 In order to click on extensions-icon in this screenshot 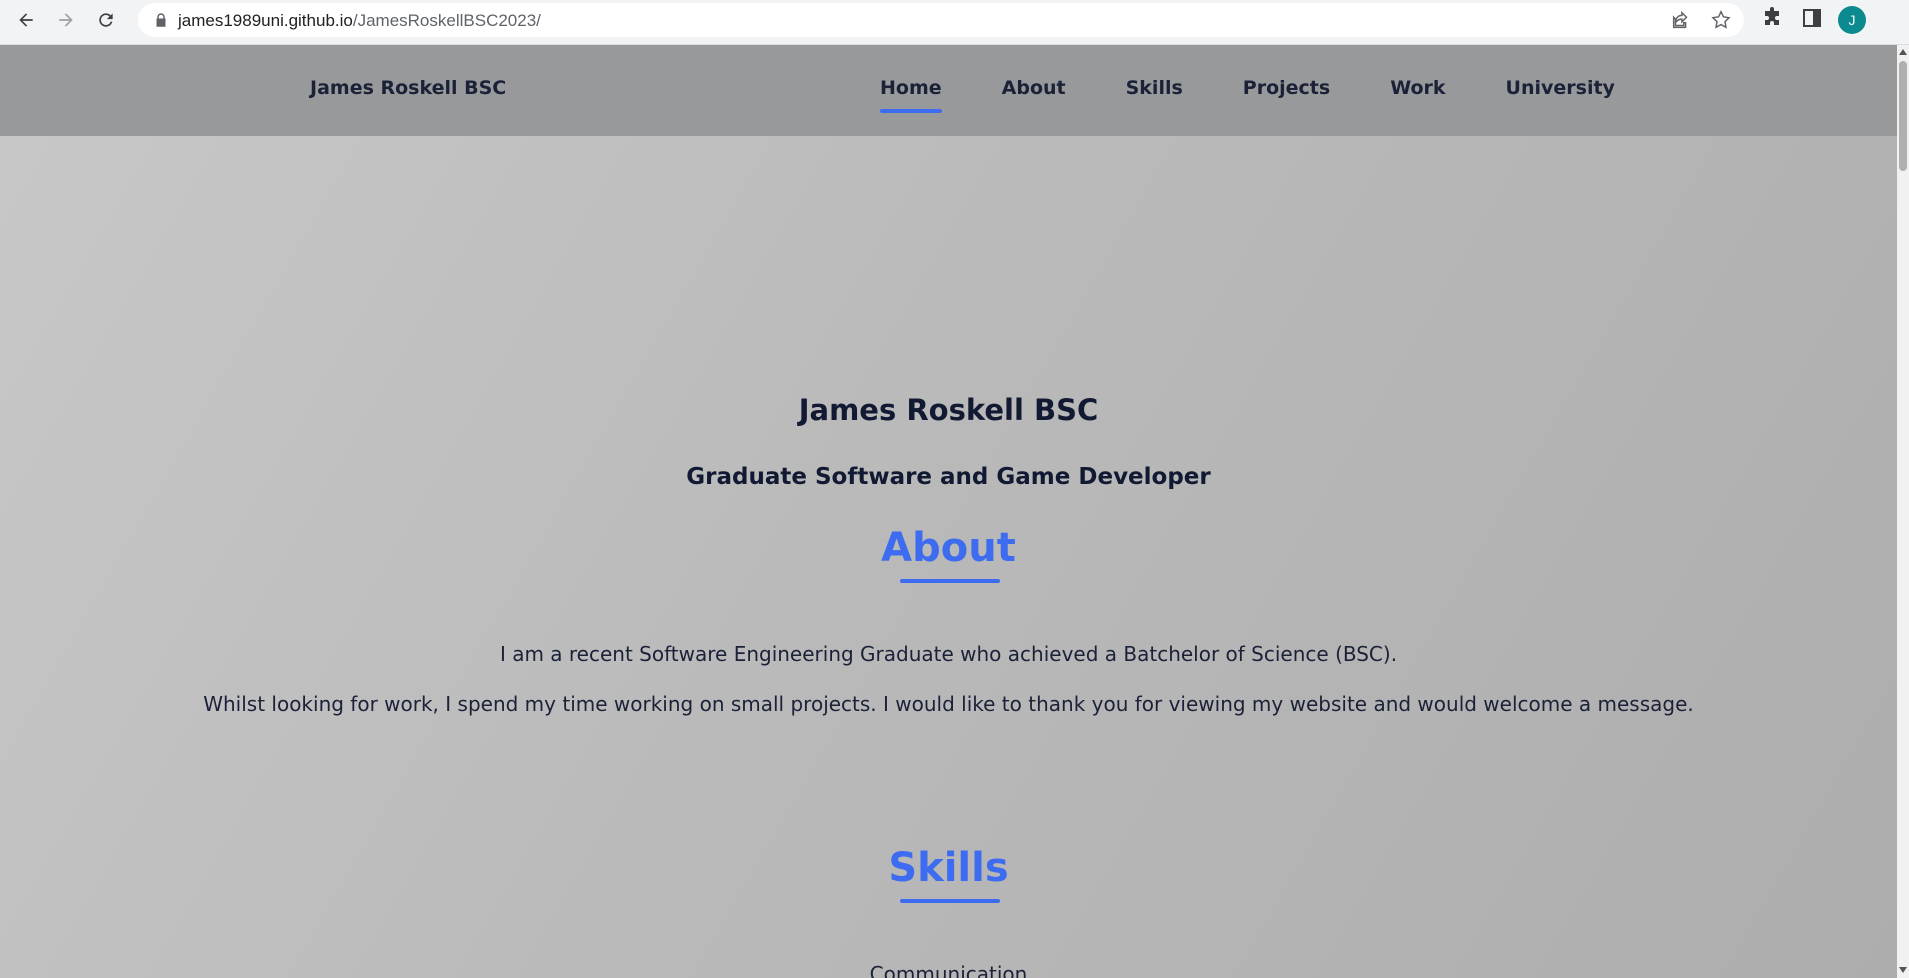, I will do `click(1772, 18)`.